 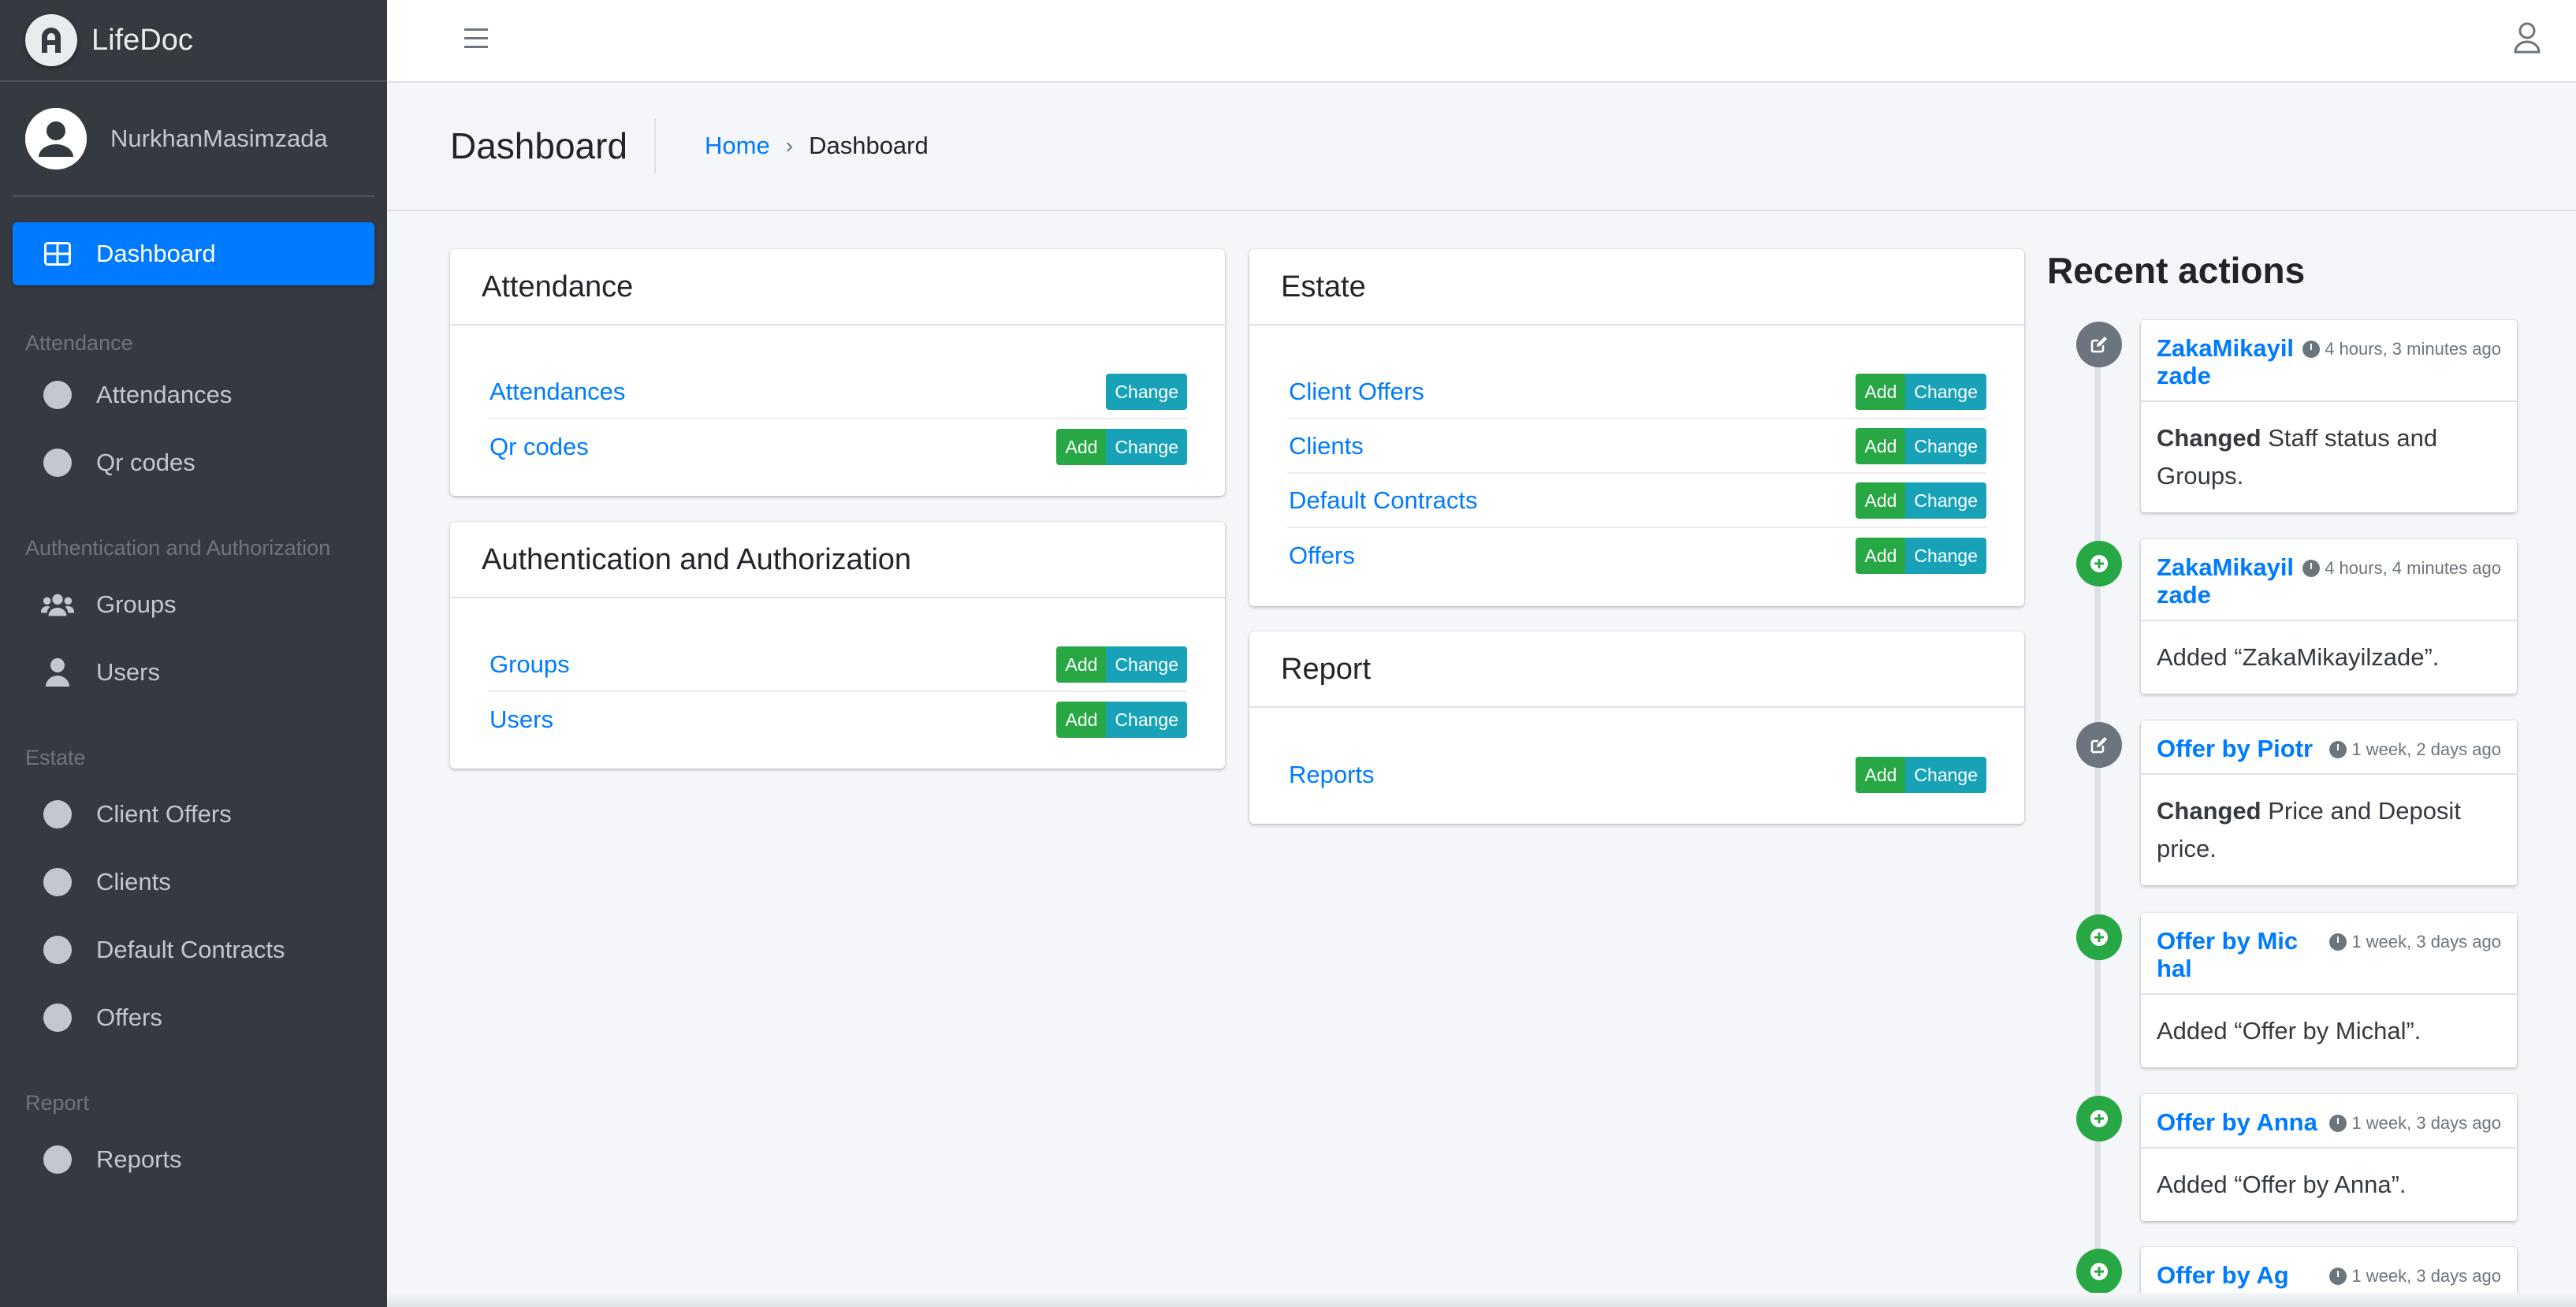 What do you see at coordinates (193, 604) in the screenshot?
I see `sidebar-item-groups: Groups` at bounding box center [193, 604].